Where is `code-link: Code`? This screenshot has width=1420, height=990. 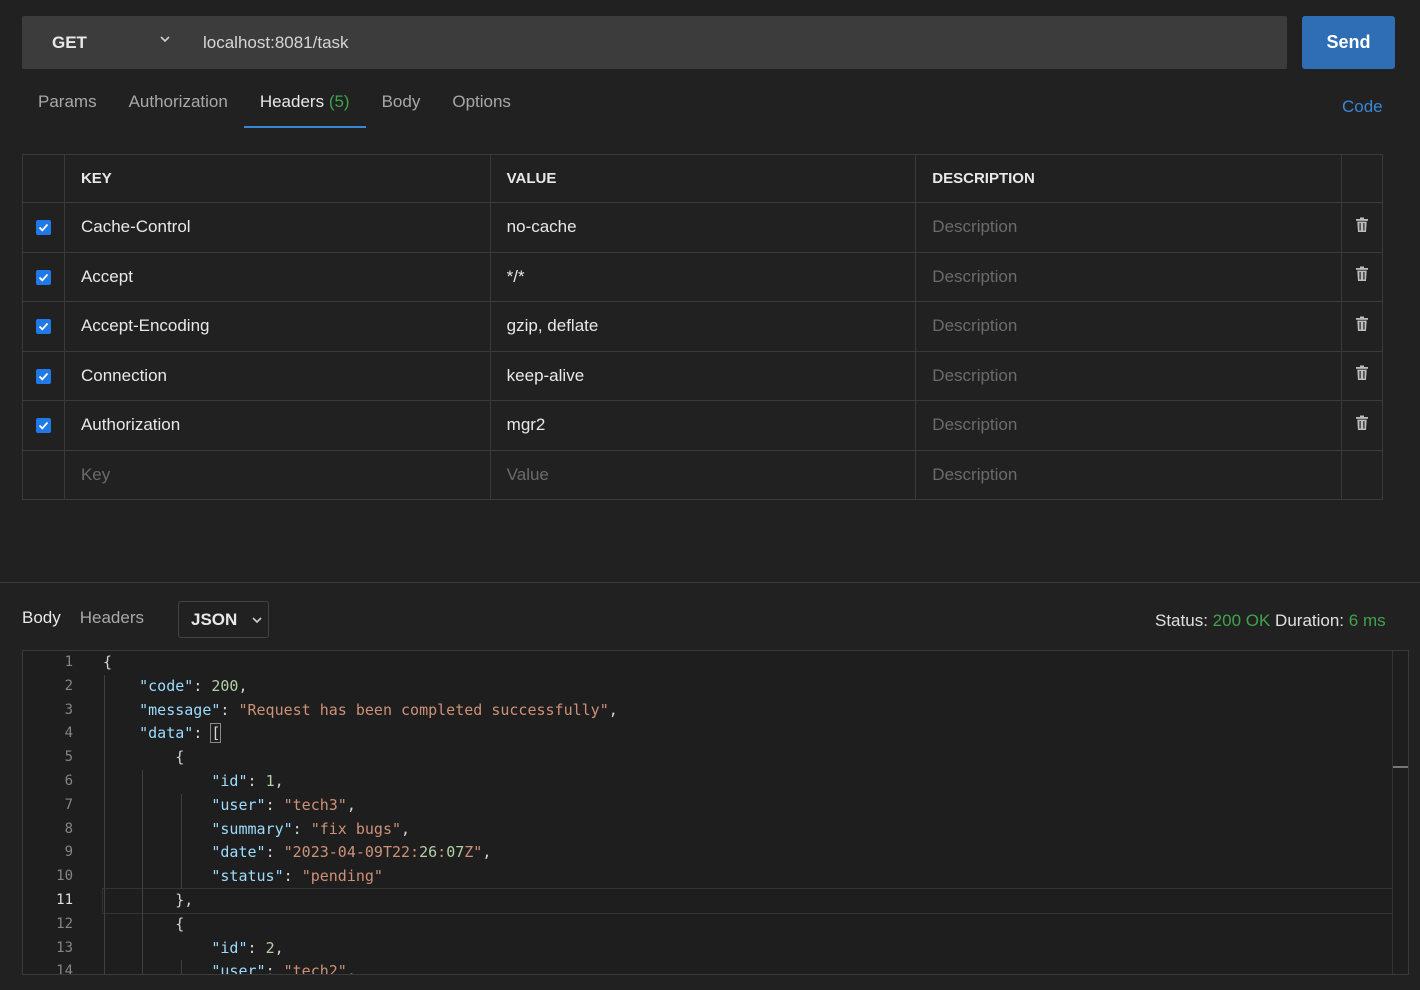
code-link: Code is located at coordinates (1362, 107).